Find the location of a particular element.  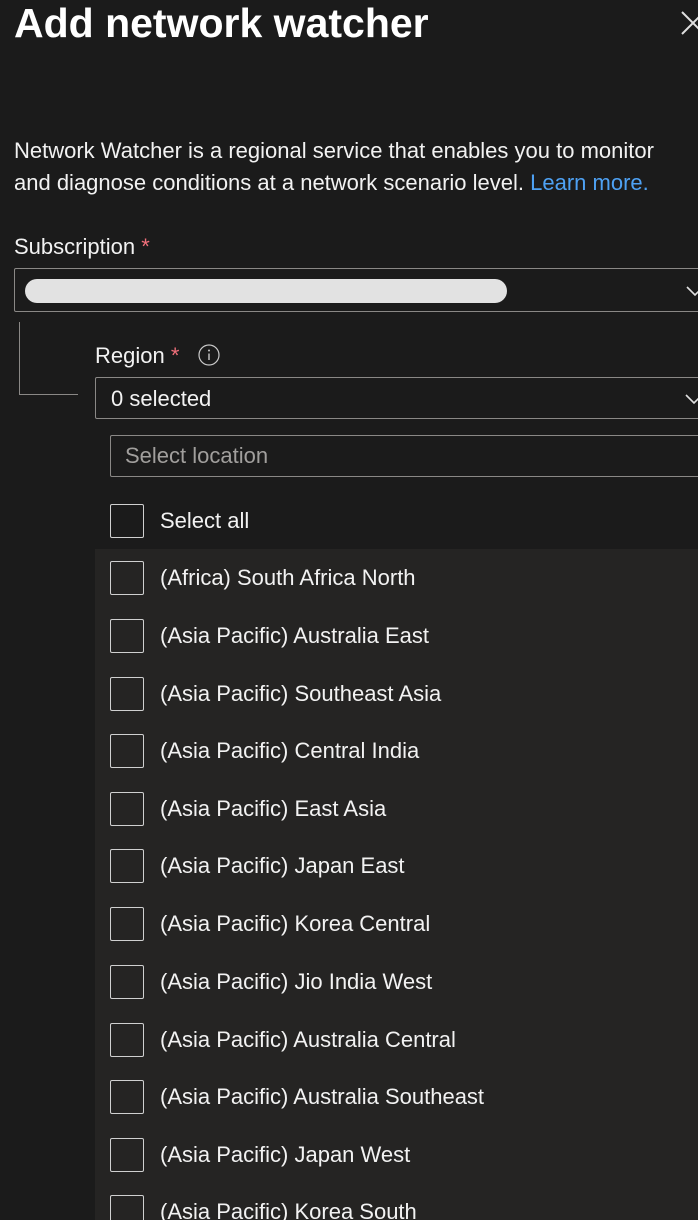

region-option: (Asia Pacific) Southeast Asia is located at coordinates (404, 695).